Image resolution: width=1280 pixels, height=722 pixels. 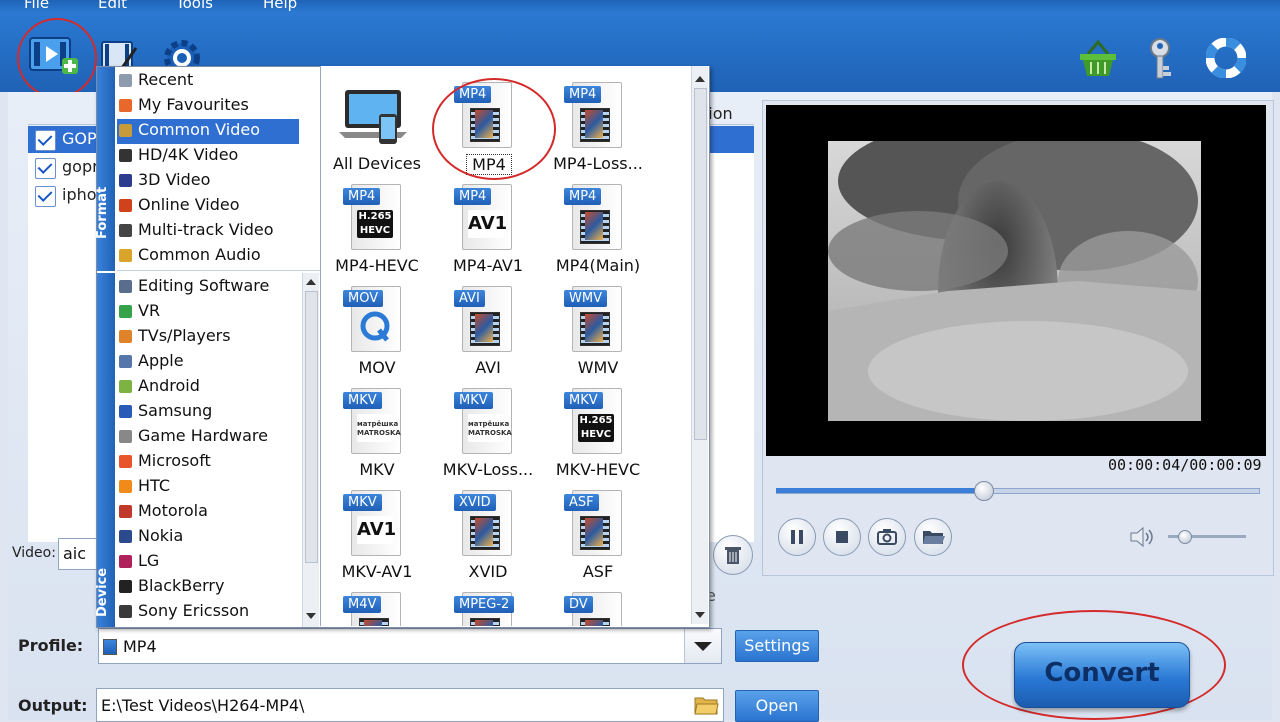 I want to click on shop-basket-icon, so click(x=1098, y=58).